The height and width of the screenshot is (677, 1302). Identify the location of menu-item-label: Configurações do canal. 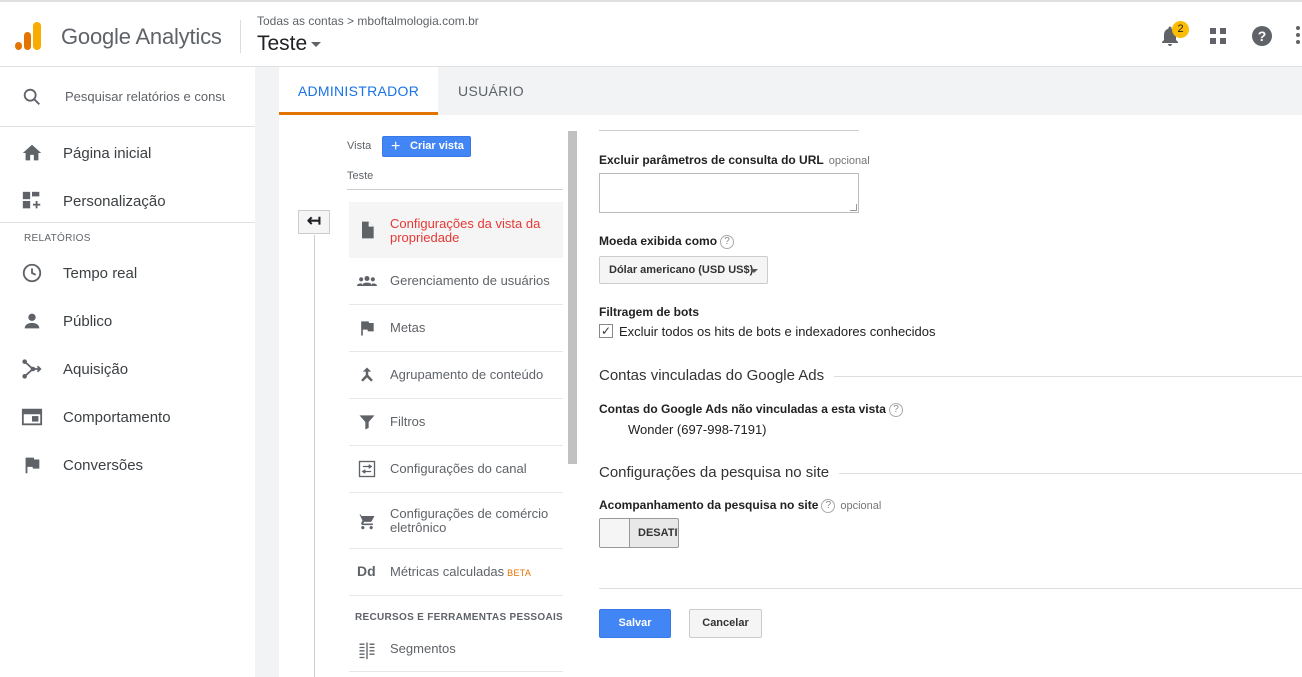
(458, 468).